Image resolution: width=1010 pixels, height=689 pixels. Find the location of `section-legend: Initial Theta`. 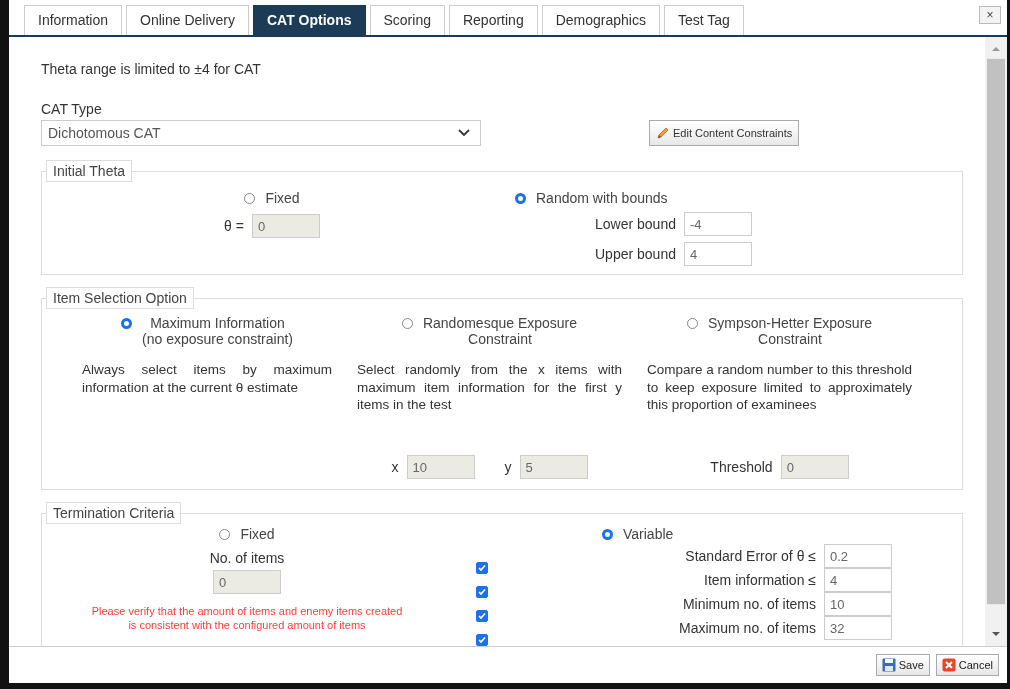

section-legend: Initial Theta is located at coordinates (89, 171).